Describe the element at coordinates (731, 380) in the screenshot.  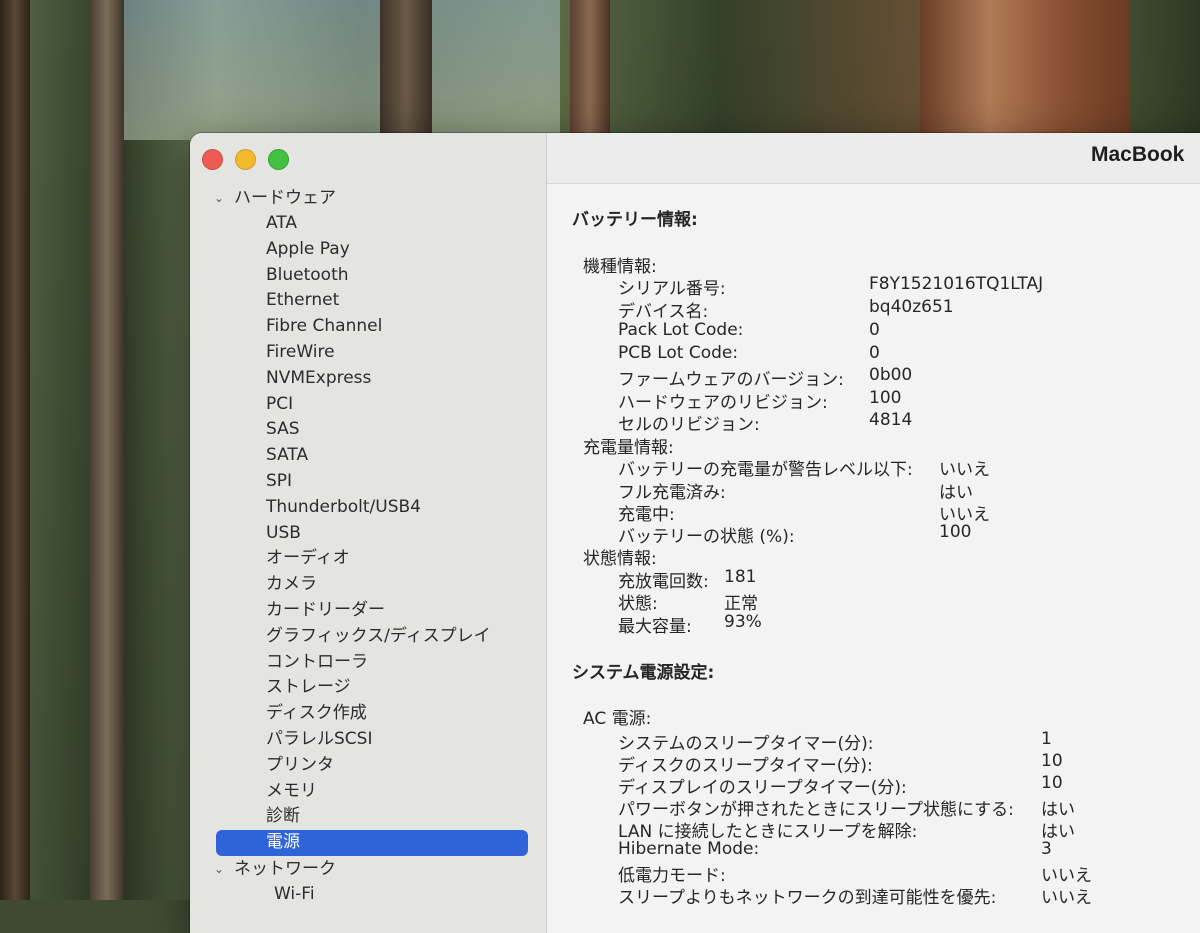
I see `info-key: ファームウェアのバージョン:` at that location.